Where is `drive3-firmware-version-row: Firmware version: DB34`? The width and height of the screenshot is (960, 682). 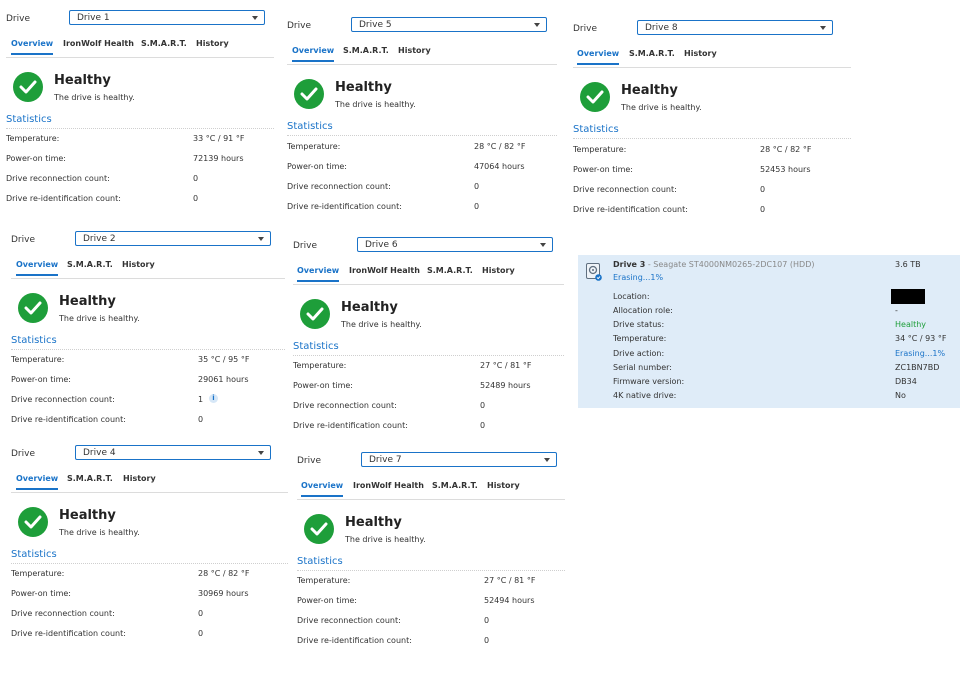 drive3-firmware-version-row: Firmware version: DB34 is located at coordinates (783, 383).